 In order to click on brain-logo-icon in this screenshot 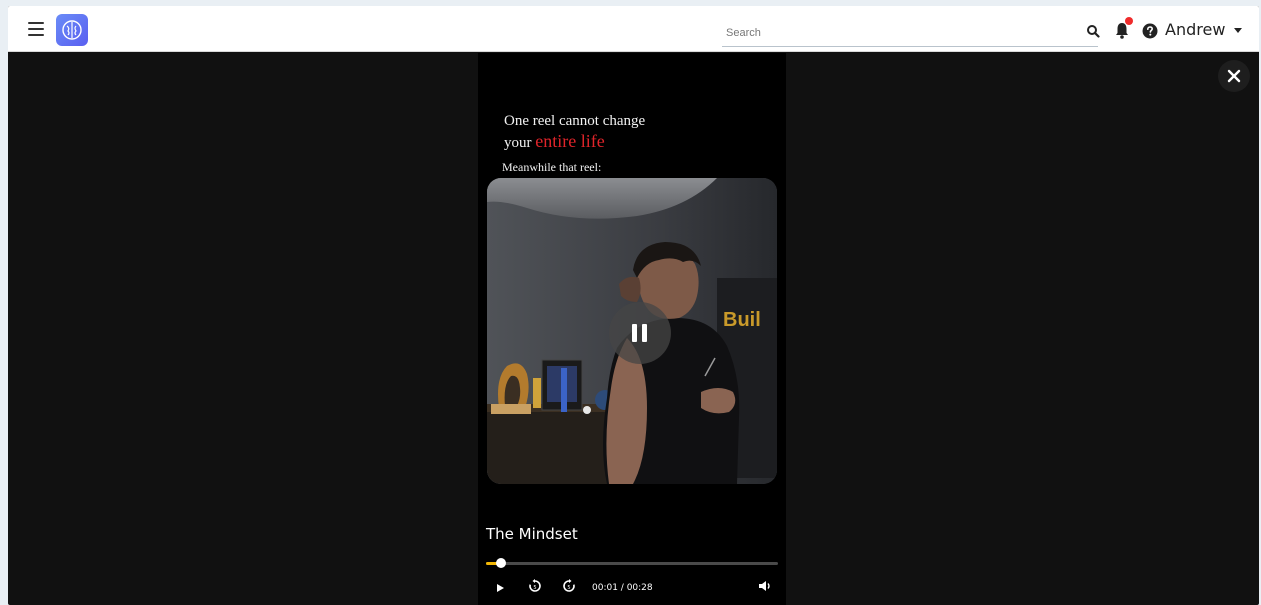, I will do `click(72, 30)`.